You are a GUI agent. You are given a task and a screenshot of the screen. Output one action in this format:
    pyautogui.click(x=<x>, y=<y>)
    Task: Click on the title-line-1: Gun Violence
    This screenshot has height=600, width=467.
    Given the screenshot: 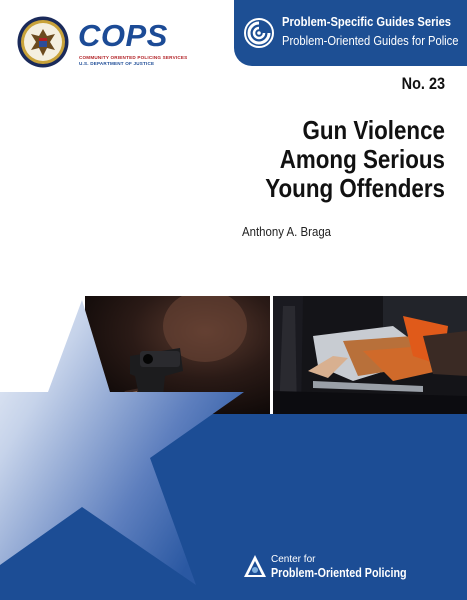 What is the action you would take?
    pyautogui.click(x=373, y=130)
    